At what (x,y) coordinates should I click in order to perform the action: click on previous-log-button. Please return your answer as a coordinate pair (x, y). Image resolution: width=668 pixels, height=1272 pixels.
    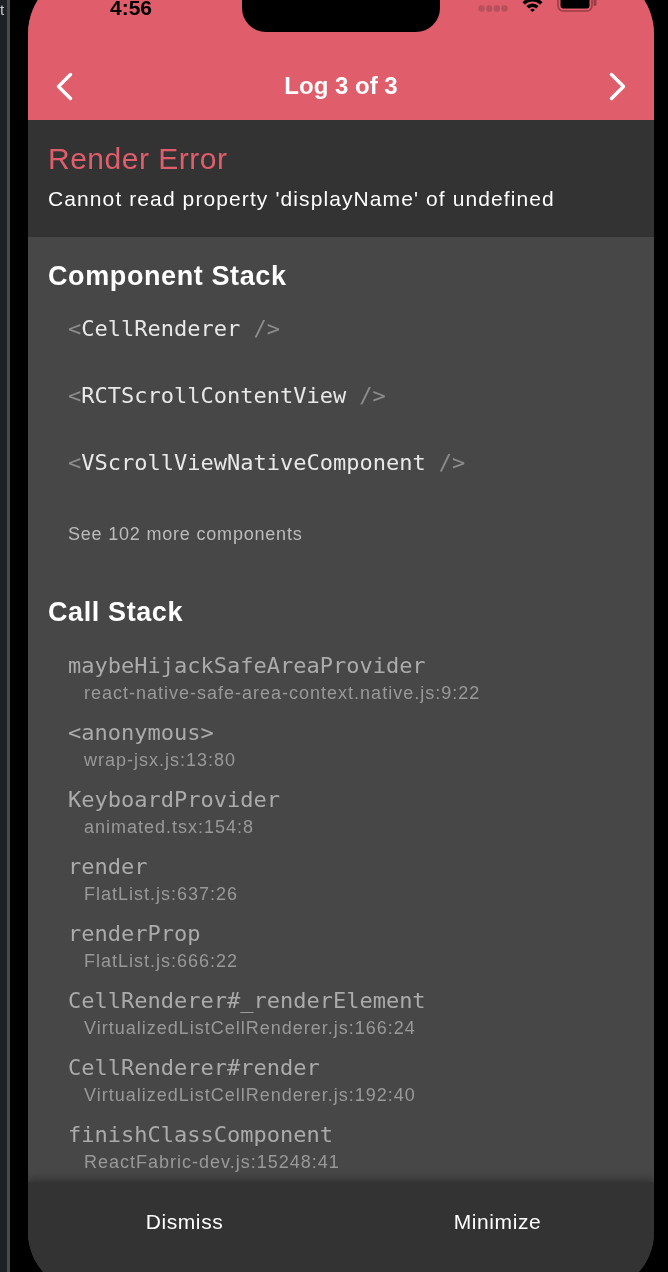
    Looking at the image, I should click on (64, 86).